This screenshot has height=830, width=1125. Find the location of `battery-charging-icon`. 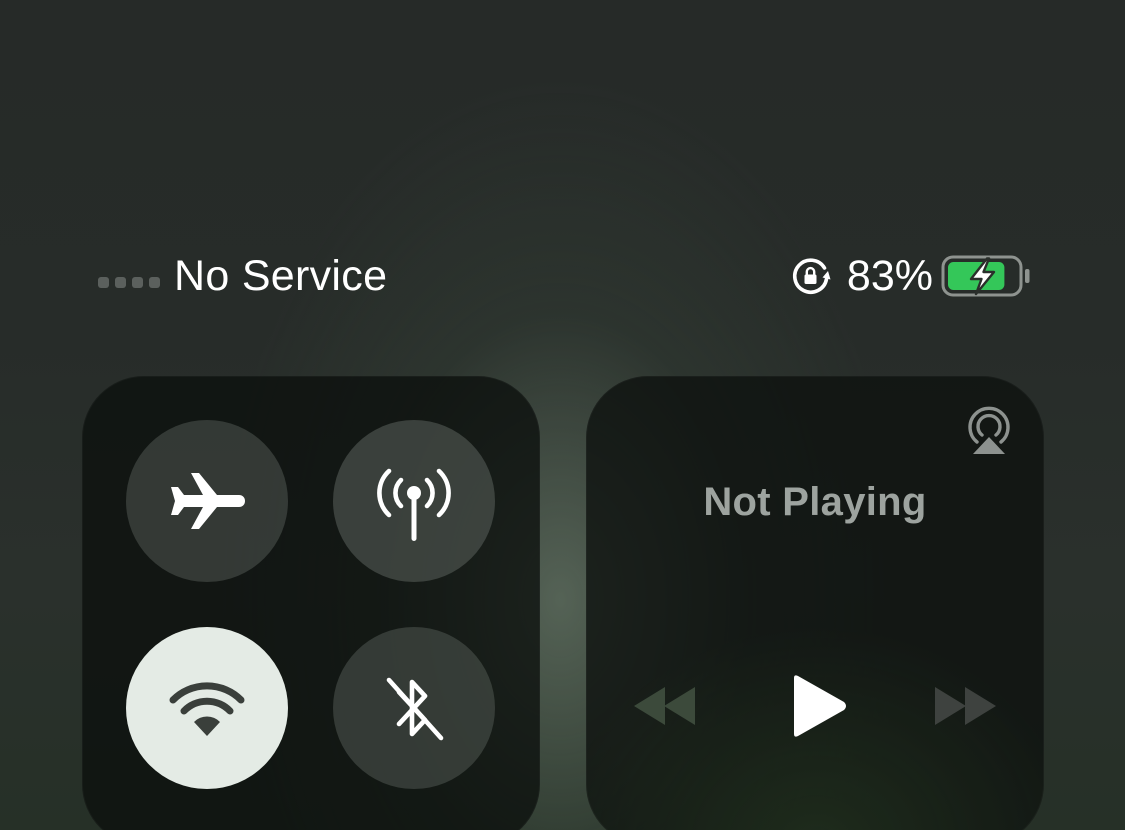

battery-charging-icon is located at coordinates (985, 276).